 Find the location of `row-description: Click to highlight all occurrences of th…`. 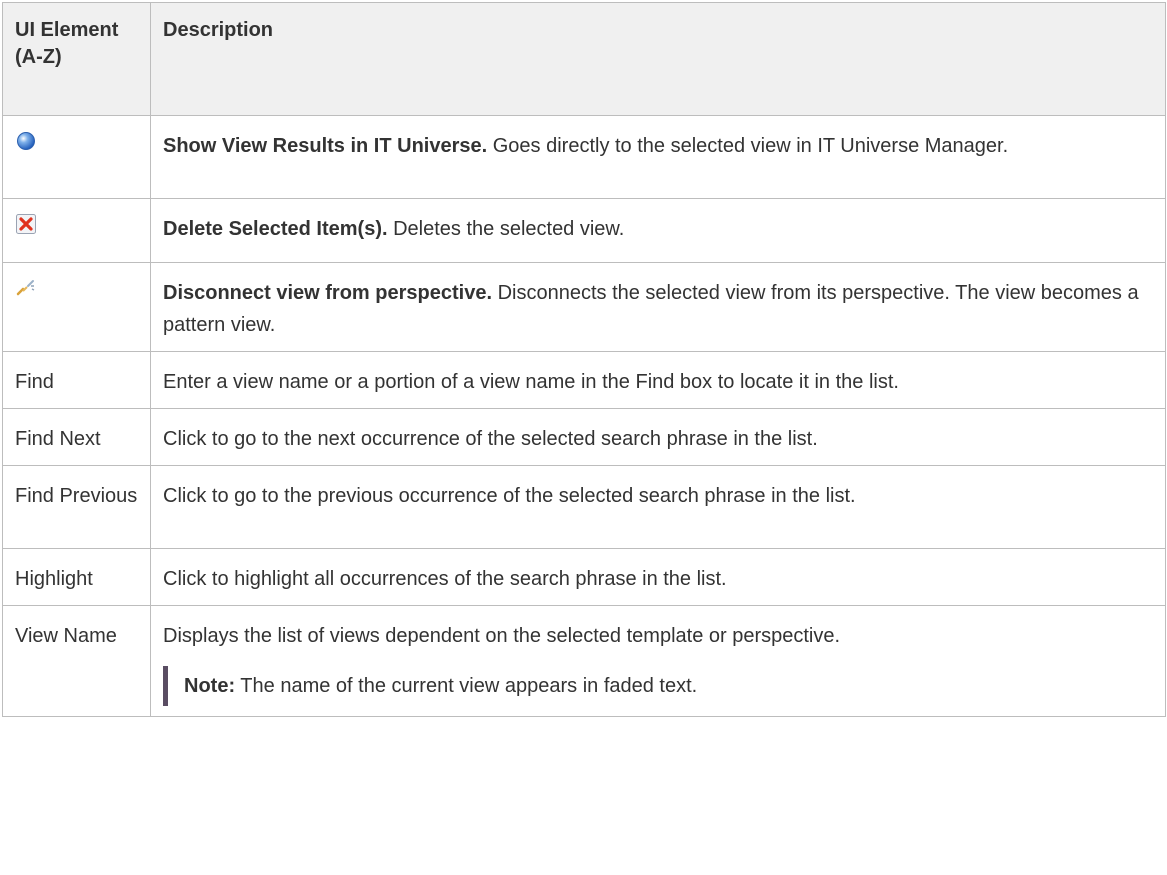

row-description: Click to highlight all occurrences of th… is located at coordinates (658, 577).